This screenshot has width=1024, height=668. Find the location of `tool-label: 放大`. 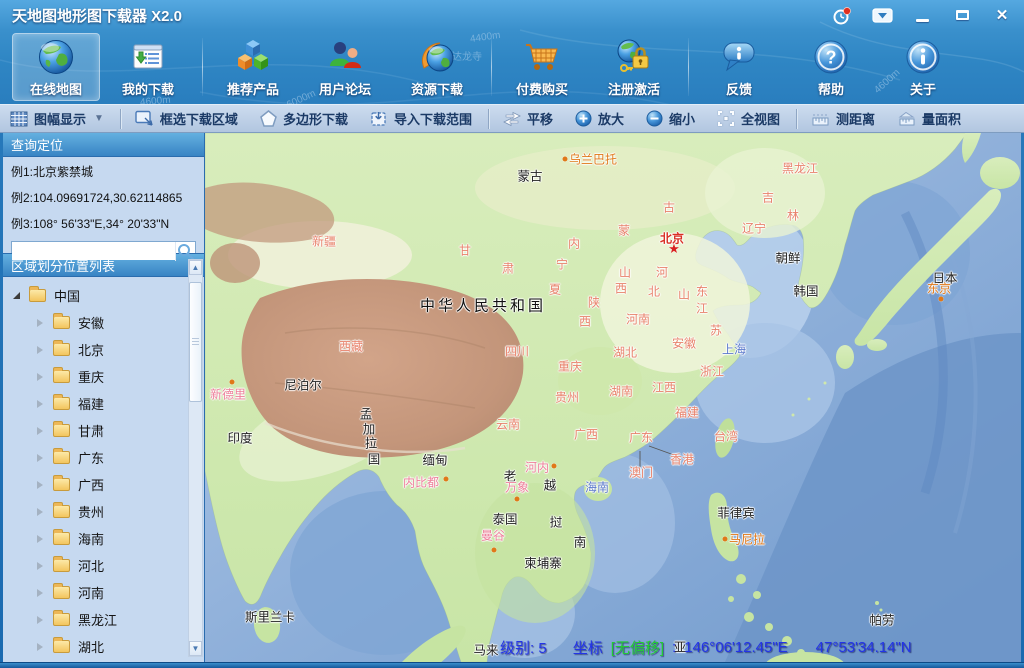

tool-label: 放大 is located at coordinates (610, 119).